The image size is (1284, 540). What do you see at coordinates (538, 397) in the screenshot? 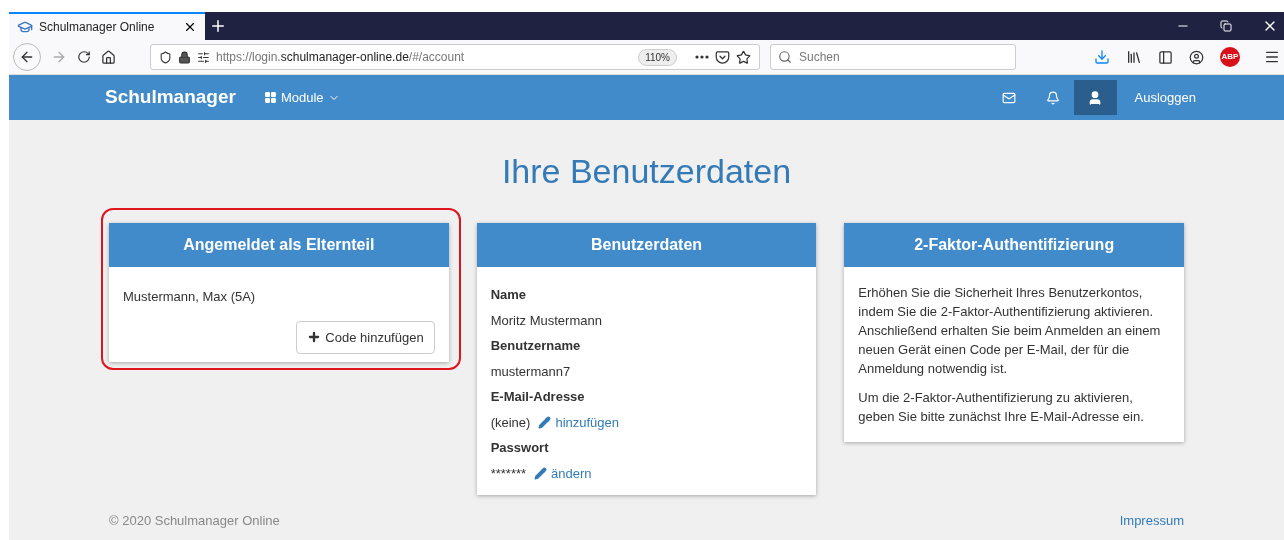
I see `field-label: E-Mail-Adresse` at bounding box center [538, 397].